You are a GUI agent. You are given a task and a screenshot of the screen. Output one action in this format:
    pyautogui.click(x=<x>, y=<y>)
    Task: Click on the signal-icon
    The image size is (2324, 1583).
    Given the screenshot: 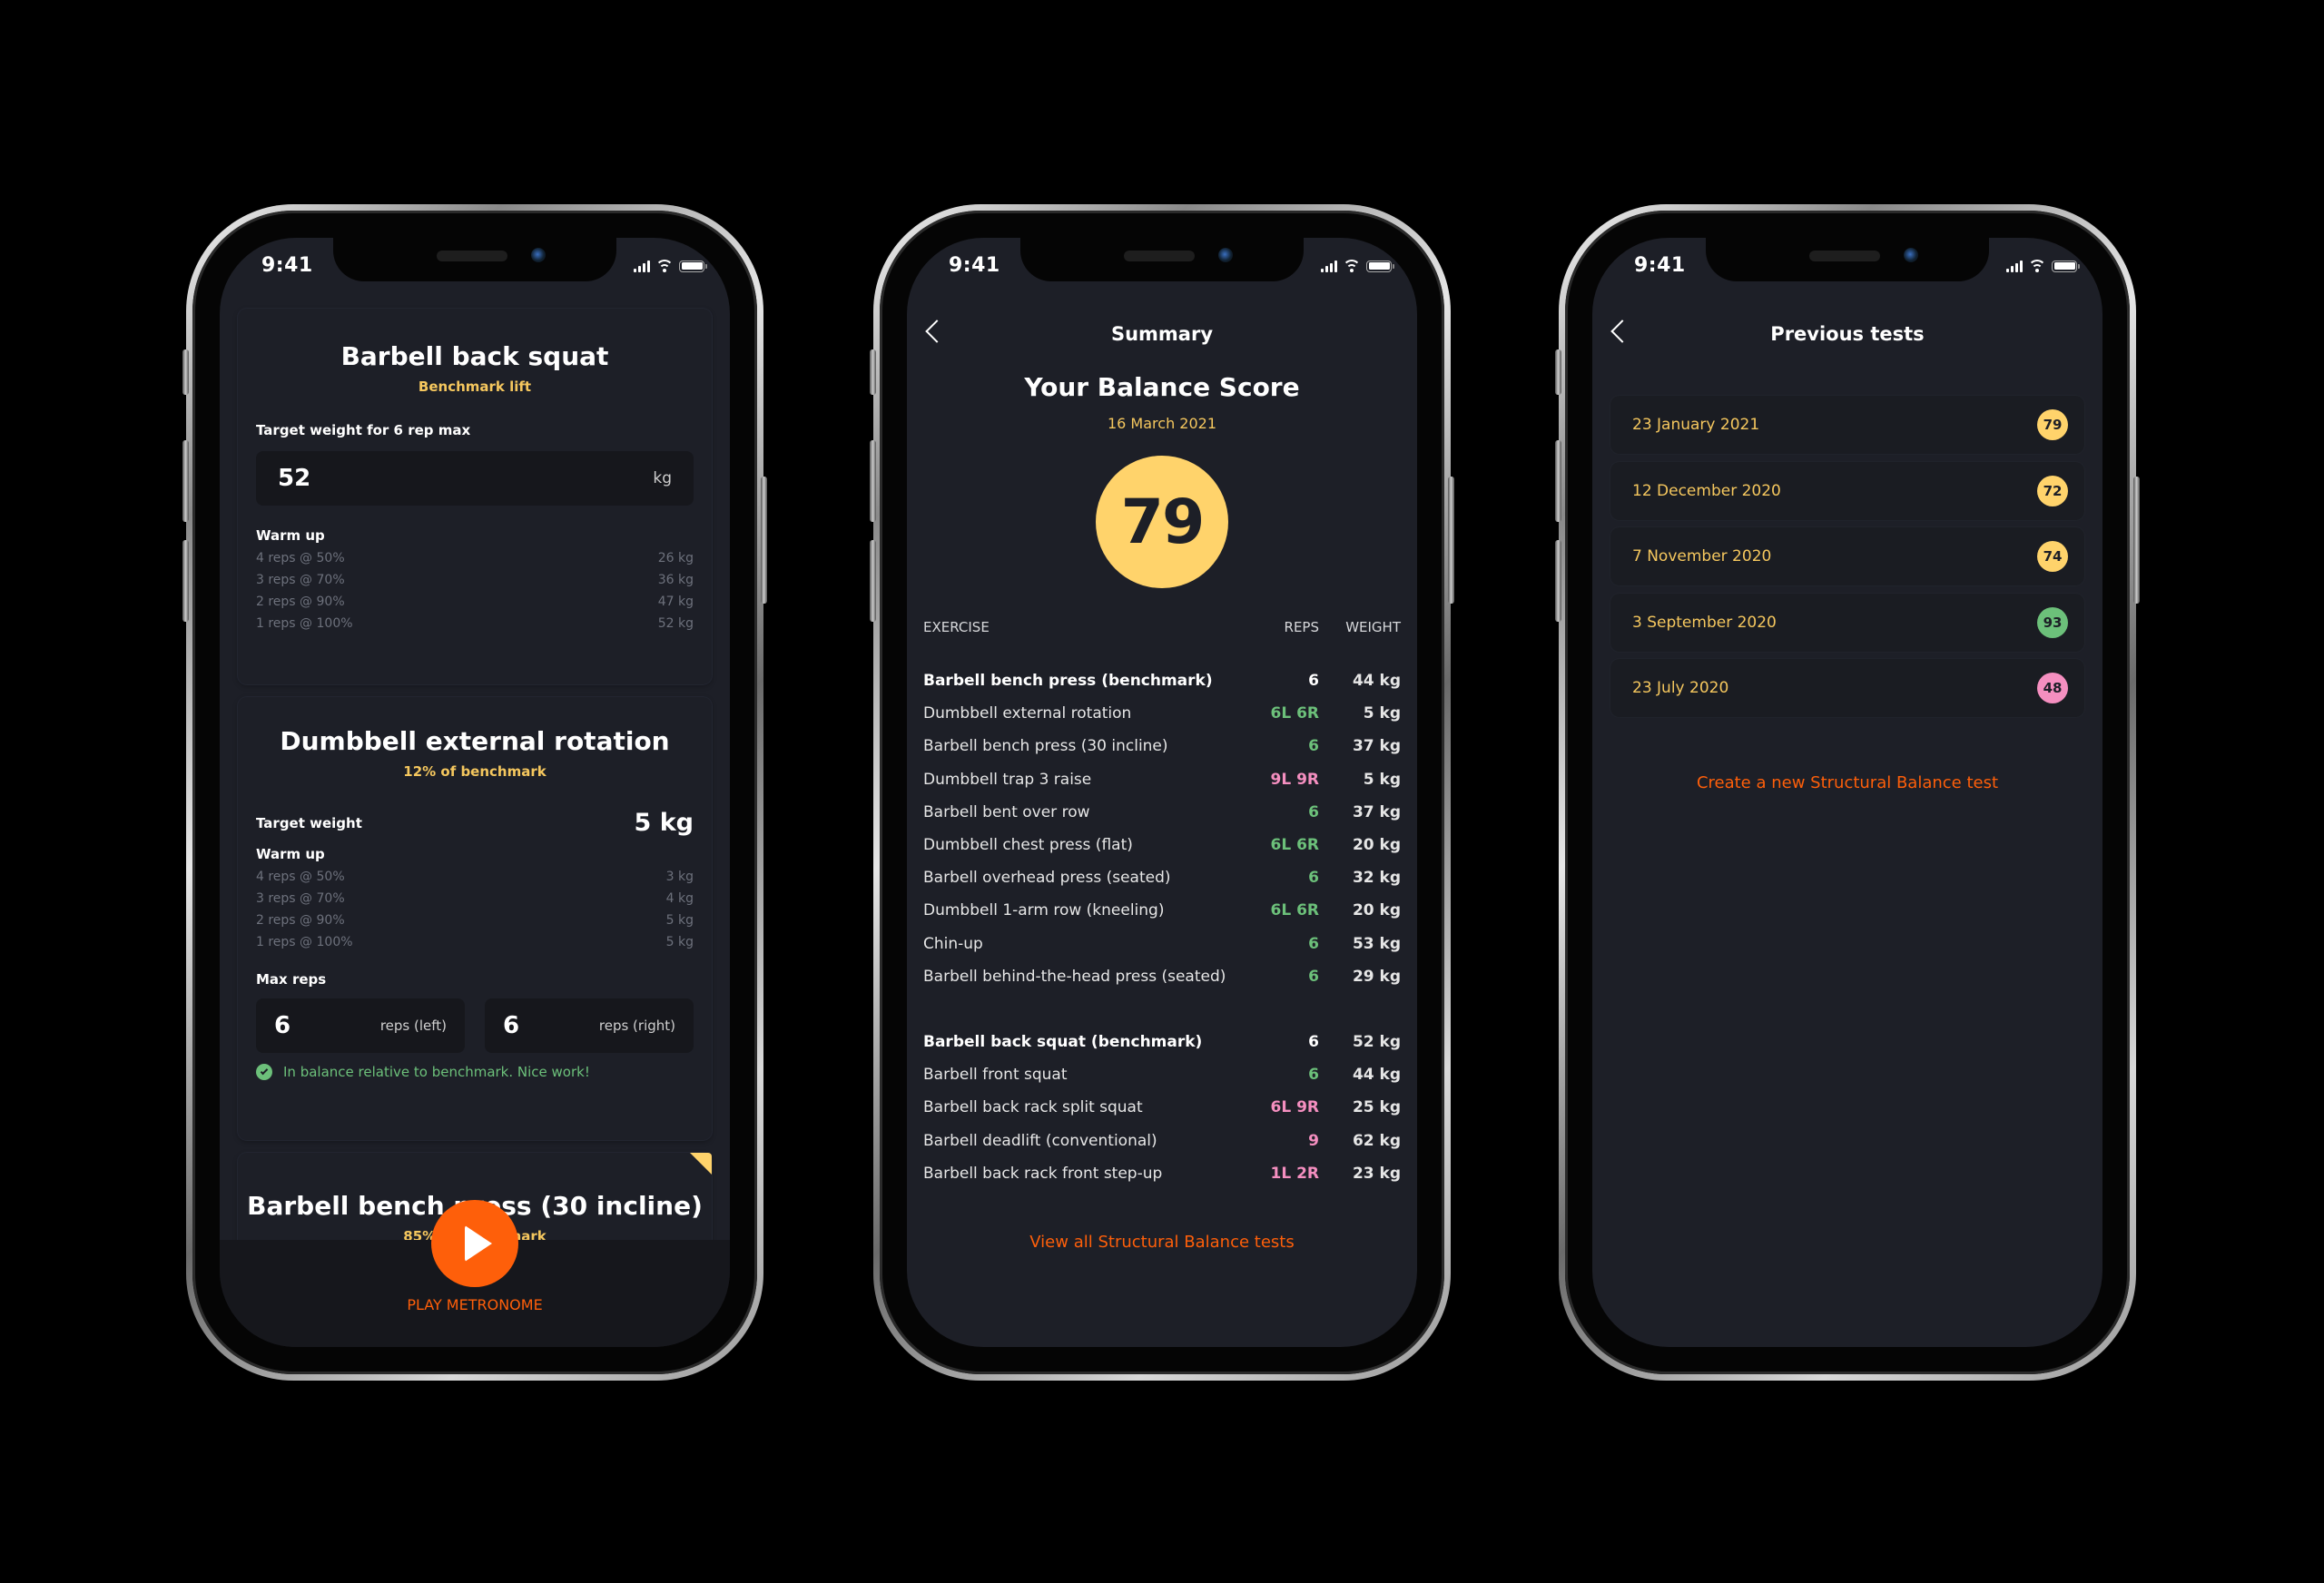 What is the action you would take?
    pyautogui.click(x=1329, y=266)
    